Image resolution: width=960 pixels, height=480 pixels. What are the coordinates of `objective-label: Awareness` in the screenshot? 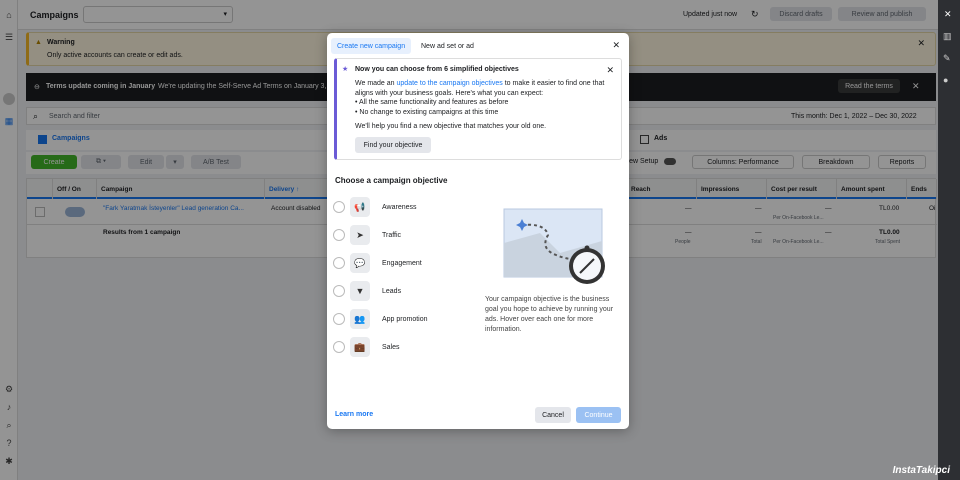 It's located at (399, 207).